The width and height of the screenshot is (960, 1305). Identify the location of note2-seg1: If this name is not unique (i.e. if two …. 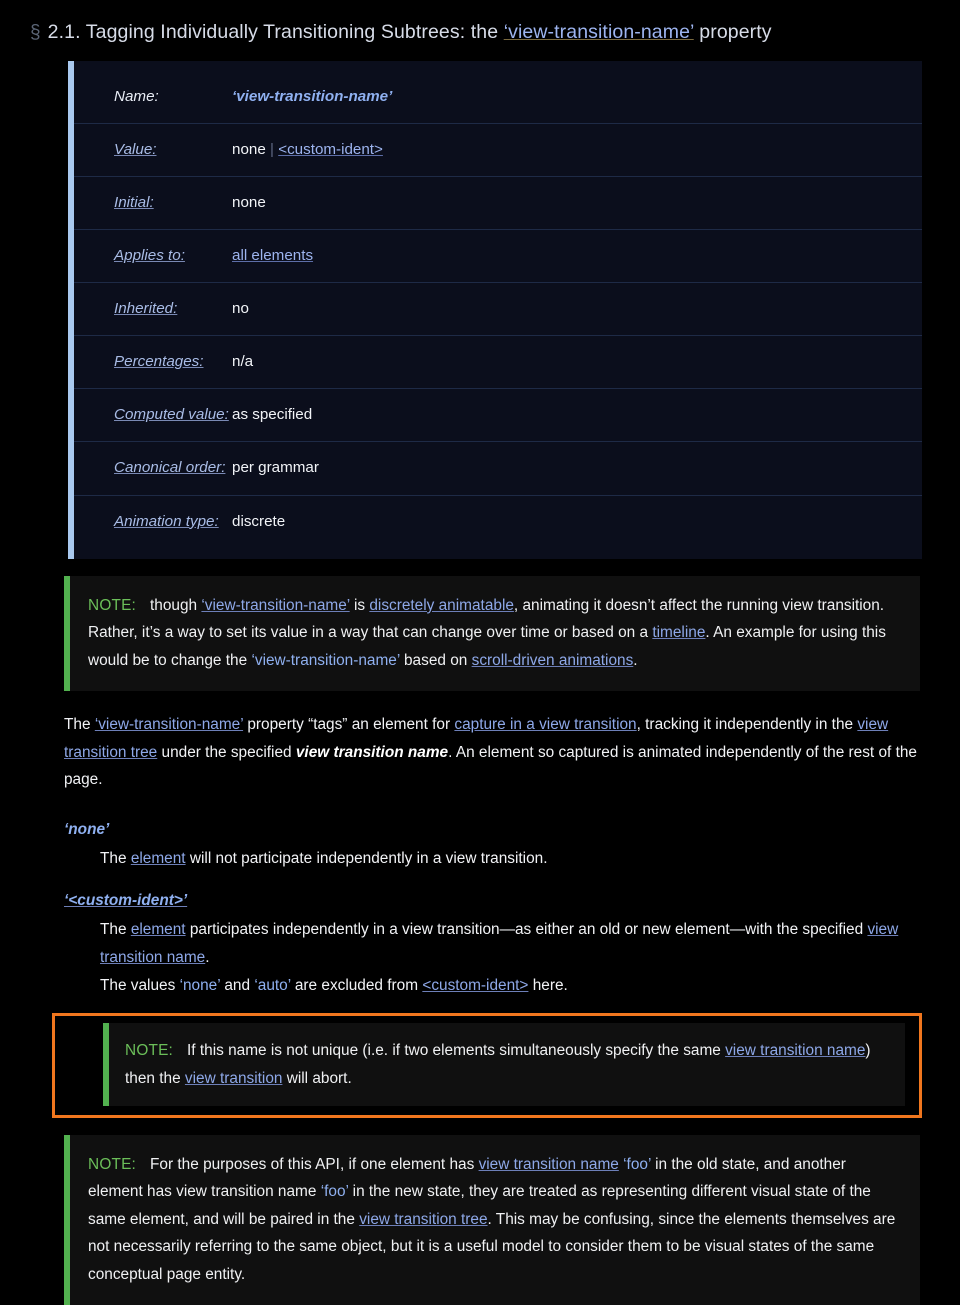
(454, 1051).